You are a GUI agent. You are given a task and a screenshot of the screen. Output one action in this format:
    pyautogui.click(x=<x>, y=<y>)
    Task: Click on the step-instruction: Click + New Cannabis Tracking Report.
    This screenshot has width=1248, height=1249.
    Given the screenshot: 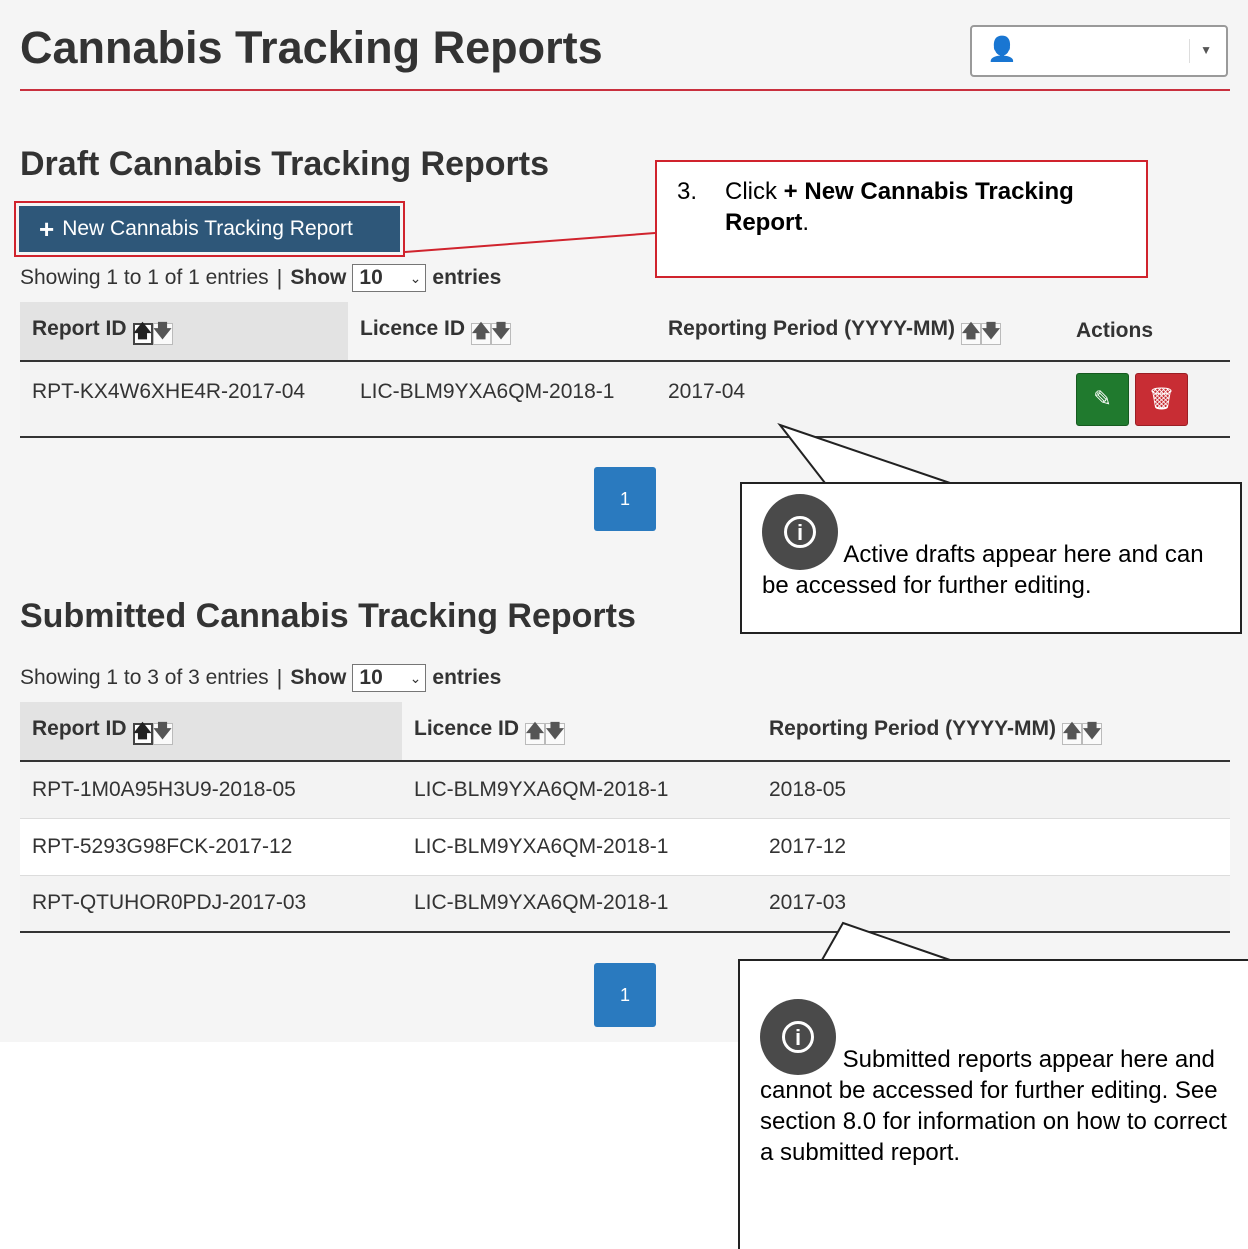 What is the action you would take?
    pyautogui.click(x=930, y=207)
    